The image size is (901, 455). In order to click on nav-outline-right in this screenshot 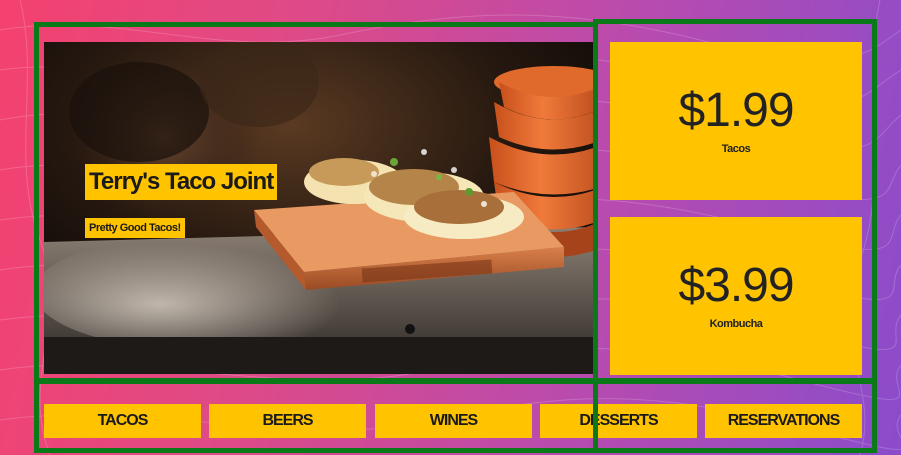, I will do `click(735, 415)`.